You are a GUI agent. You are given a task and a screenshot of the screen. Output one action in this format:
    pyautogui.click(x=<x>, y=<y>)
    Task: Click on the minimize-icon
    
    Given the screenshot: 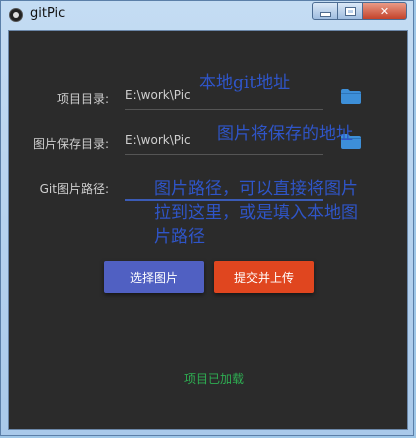 What is the action you would take?
    pyautogui.click(x=325, y=14)
    